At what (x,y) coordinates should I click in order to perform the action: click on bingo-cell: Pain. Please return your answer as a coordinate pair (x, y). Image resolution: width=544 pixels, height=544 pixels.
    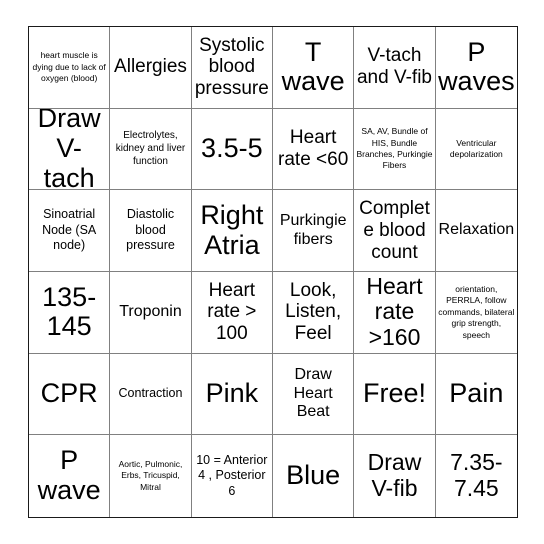
    Looking at the image, I should click on (476, 395).